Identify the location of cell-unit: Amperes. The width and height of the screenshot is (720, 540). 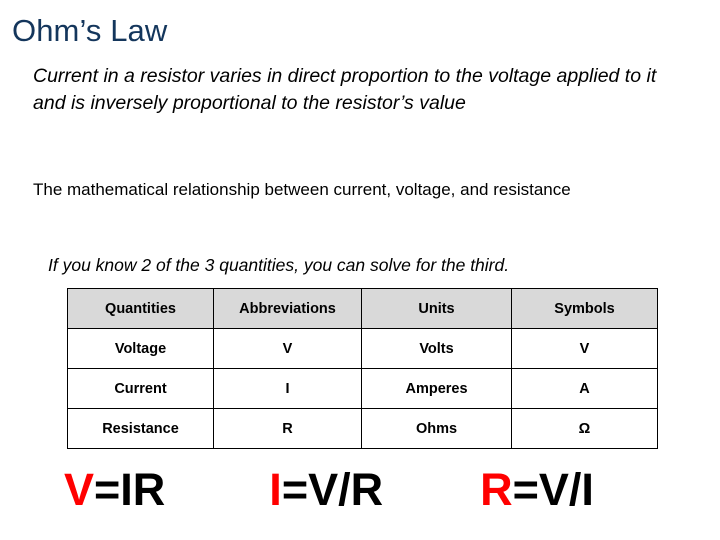
(436, 388).